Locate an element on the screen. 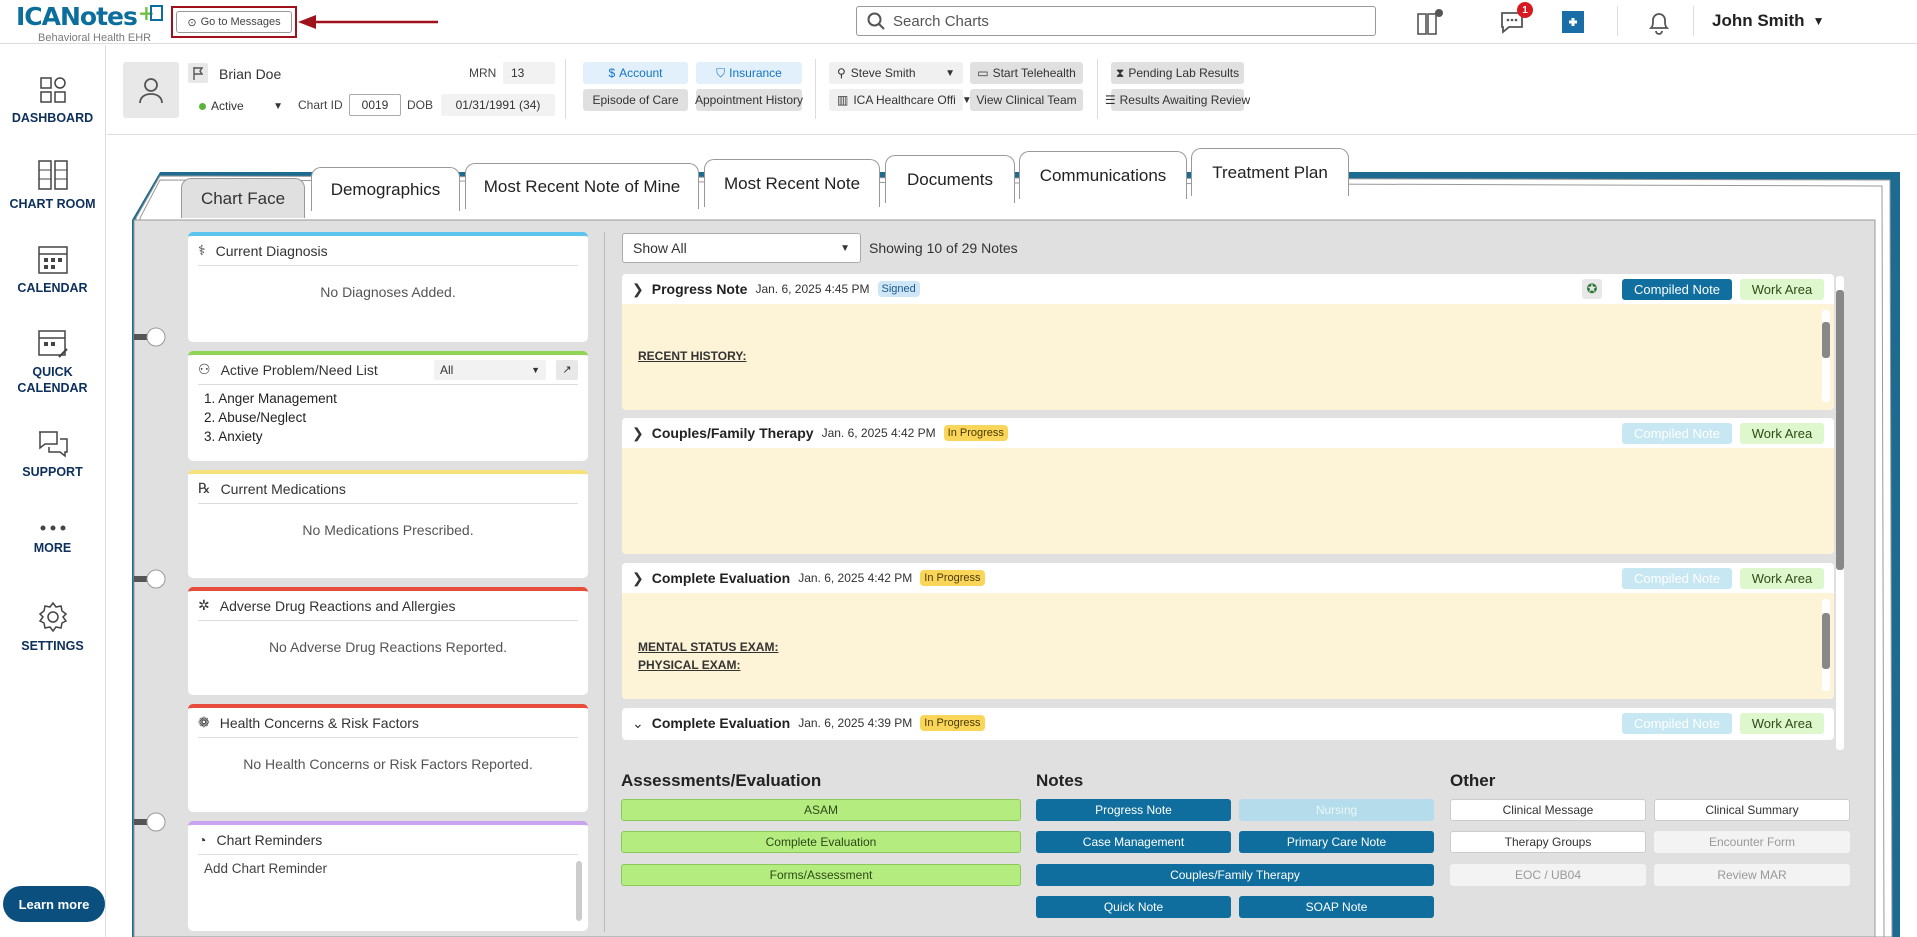 The height and width of the screenshot is (937, 1917). chart-room-add-icon is located at coordinates (1430, 22).